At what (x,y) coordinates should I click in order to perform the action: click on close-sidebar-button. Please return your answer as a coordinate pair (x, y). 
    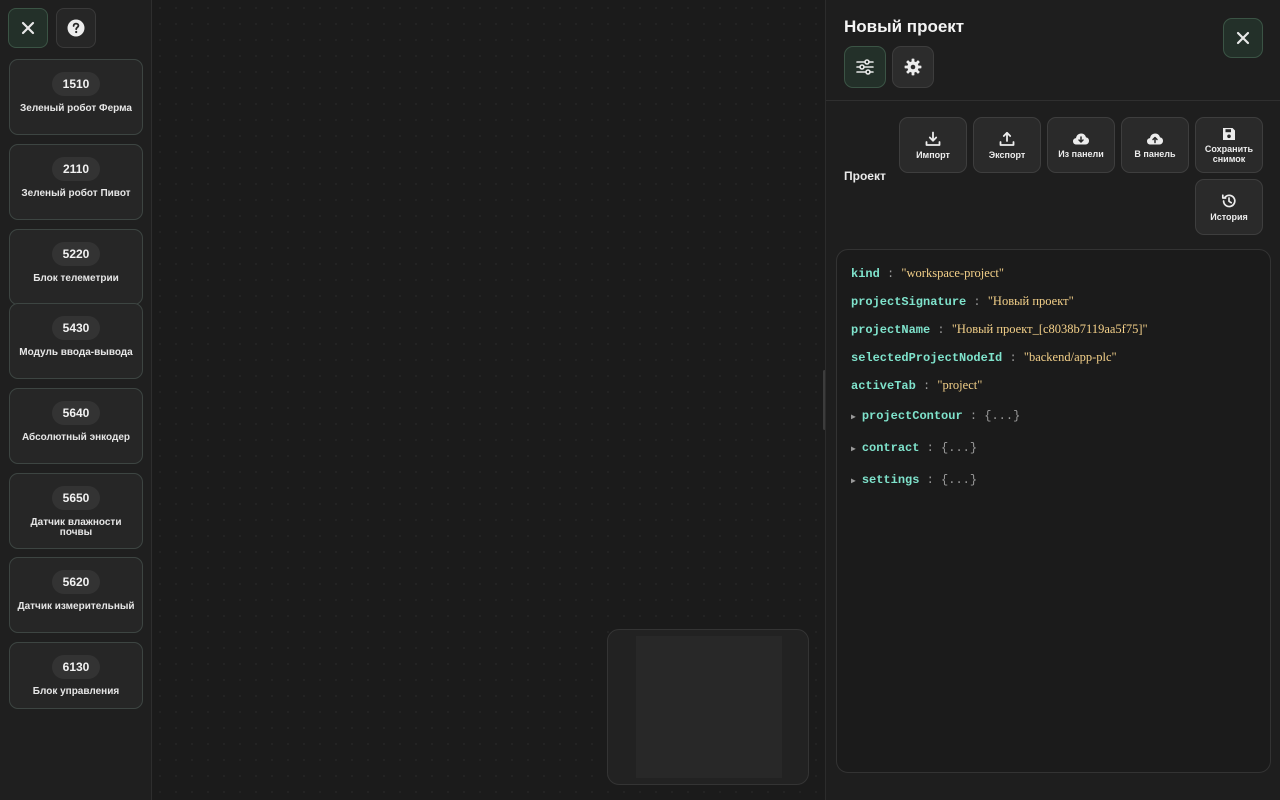
    Looking at the image, I should click on (28, 28).